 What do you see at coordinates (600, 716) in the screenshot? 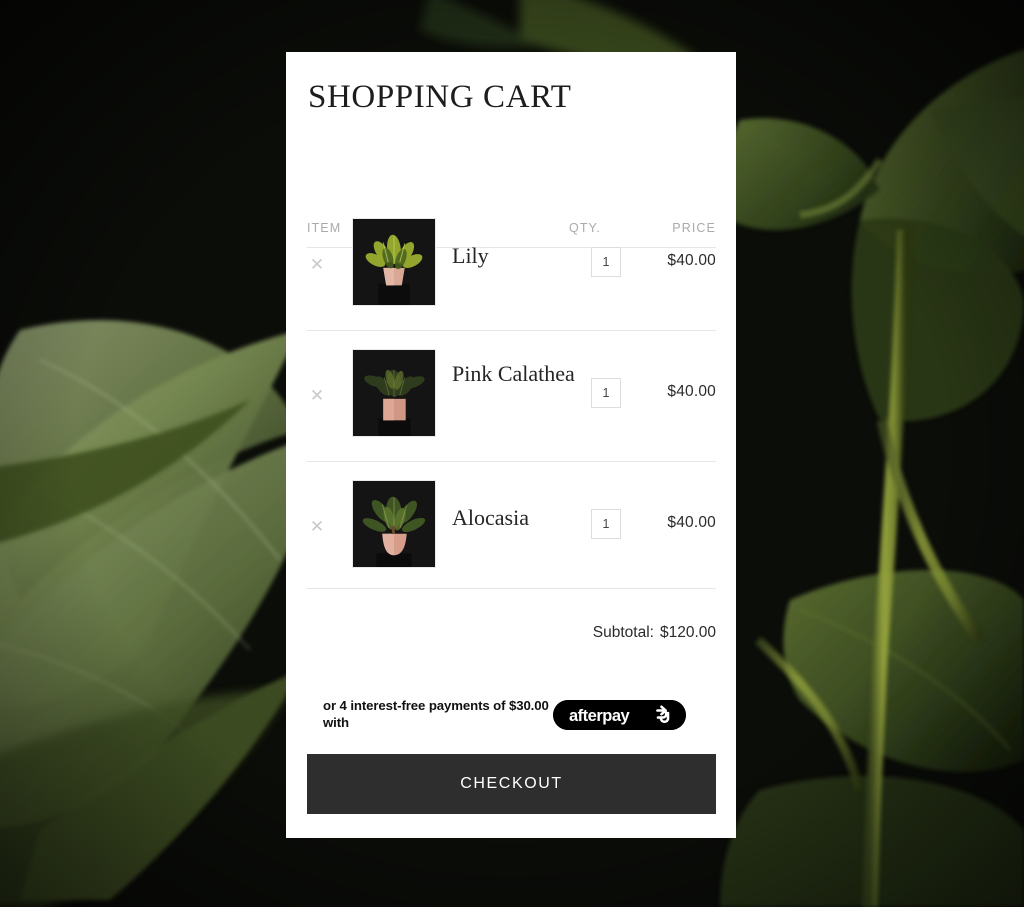
I see `svg-text: afterpay` at bounding box center [600, 716].